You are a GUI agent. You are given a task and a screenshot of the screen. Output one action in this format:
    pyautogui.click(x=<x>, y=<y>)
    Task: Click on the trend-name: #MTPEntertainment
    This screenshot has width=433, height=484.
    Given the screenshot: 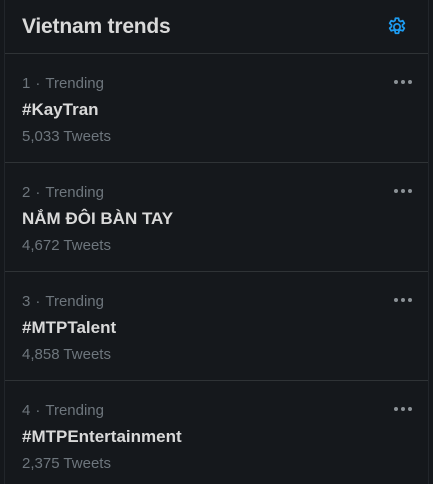 What is the action you would take?
    pyautogui.click(x=102, y=436)
    